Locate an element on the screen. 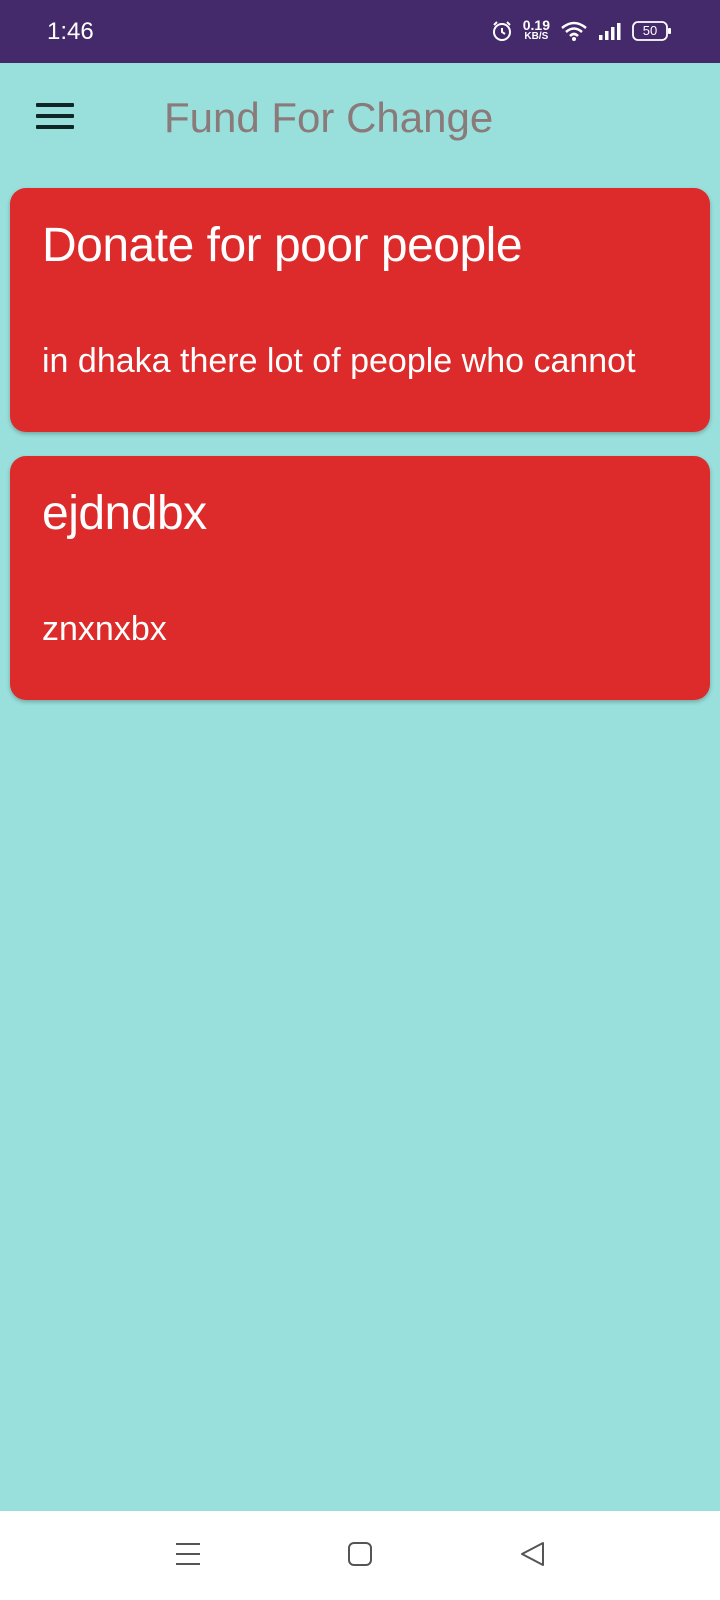  card-title: Donate for poor people is located at coordinates (282, 245).